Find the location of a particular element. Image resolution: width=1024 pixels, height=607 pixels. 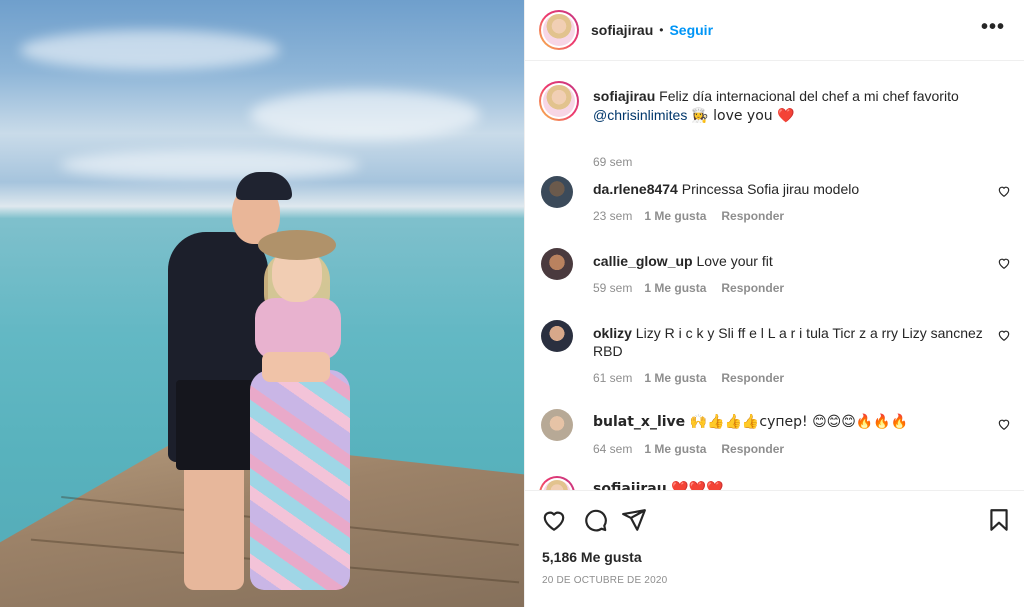

comment-time: 64 sem is located at coordinates (612, 449).